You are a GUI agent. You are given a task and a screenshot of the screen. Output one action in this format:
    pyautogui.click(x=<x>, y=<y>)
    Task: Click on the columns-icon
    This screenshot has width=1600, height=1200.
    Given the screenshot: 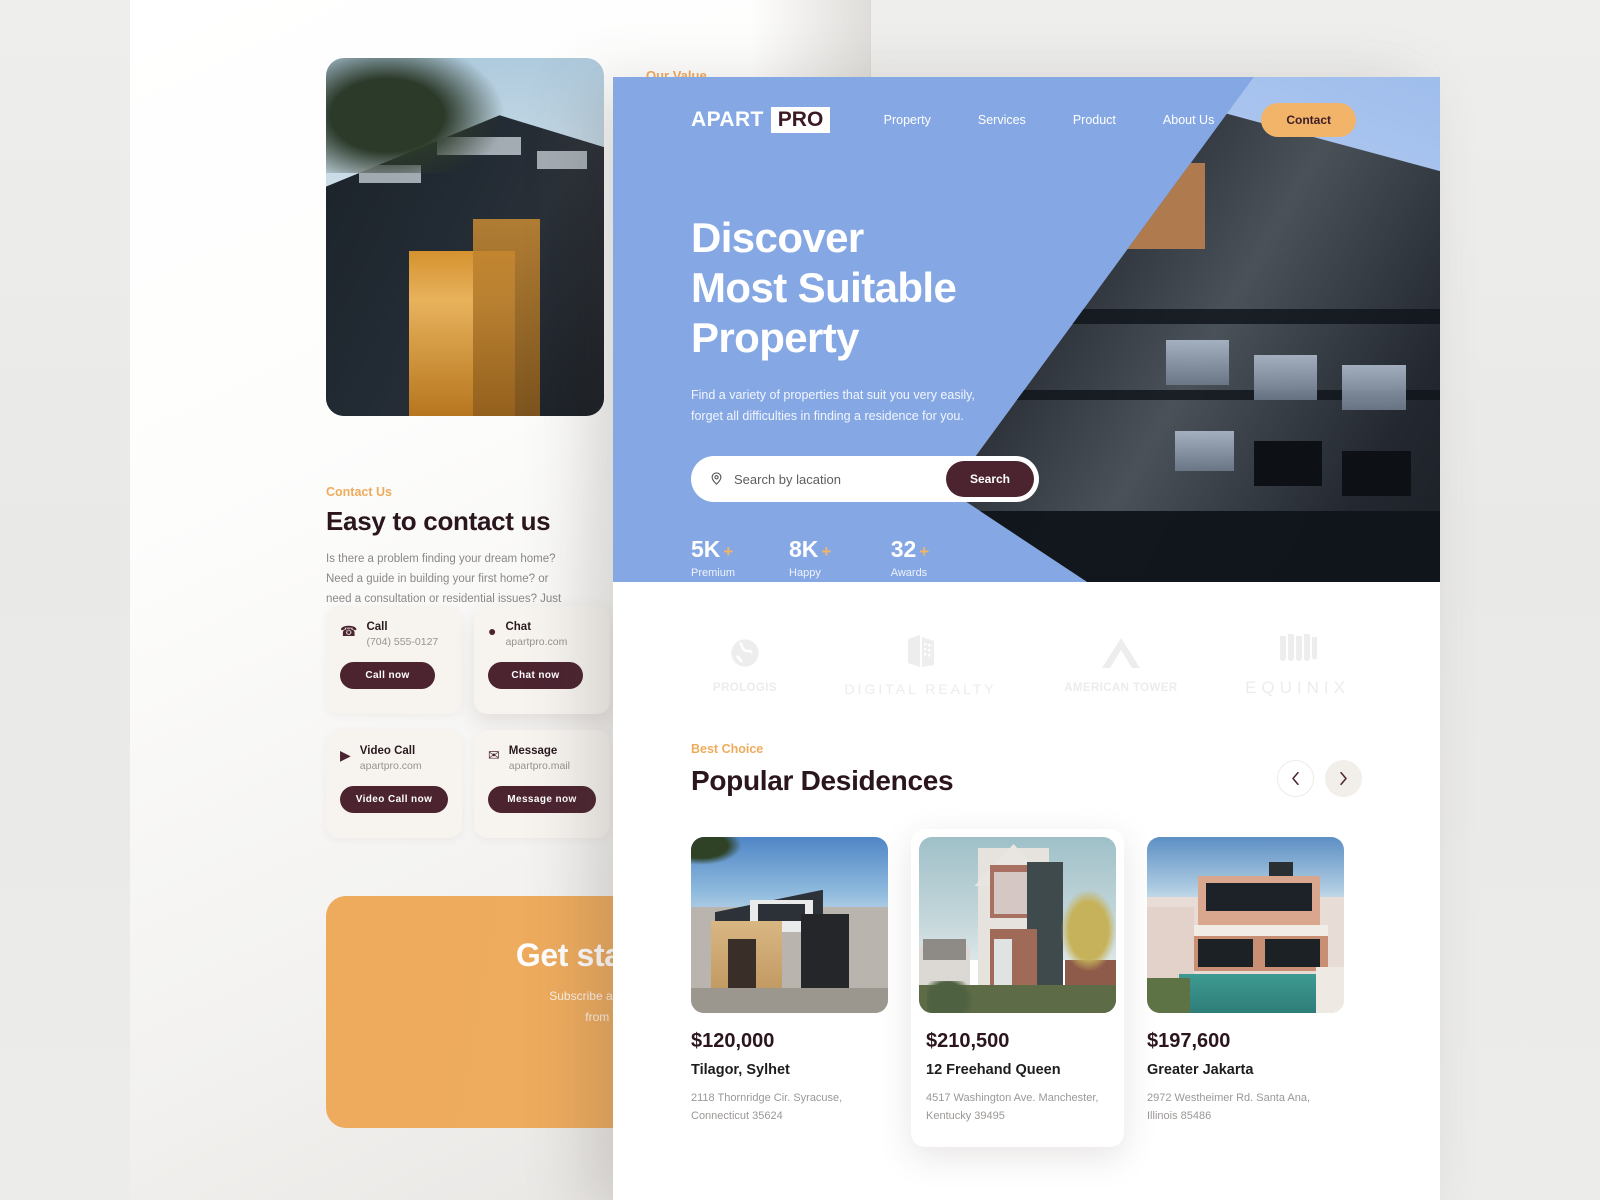 What is the action you would take?
    pyautogui.click(x=1298, y=651)
    